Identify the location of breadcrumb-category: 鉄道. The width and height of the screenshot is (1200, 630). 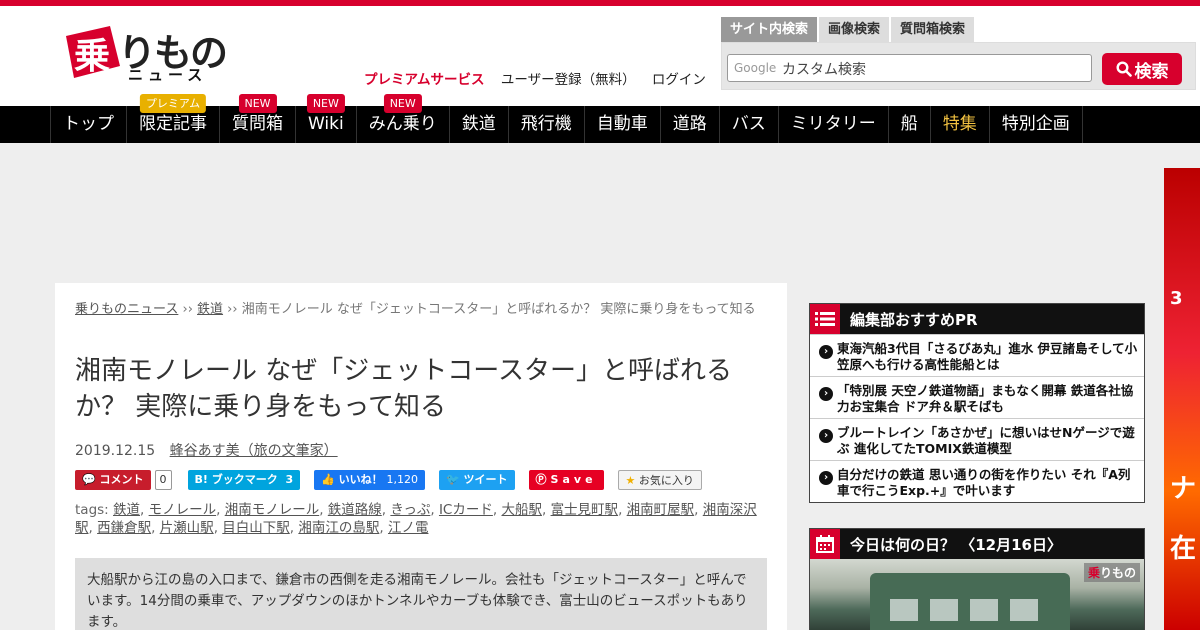
(210, 309).